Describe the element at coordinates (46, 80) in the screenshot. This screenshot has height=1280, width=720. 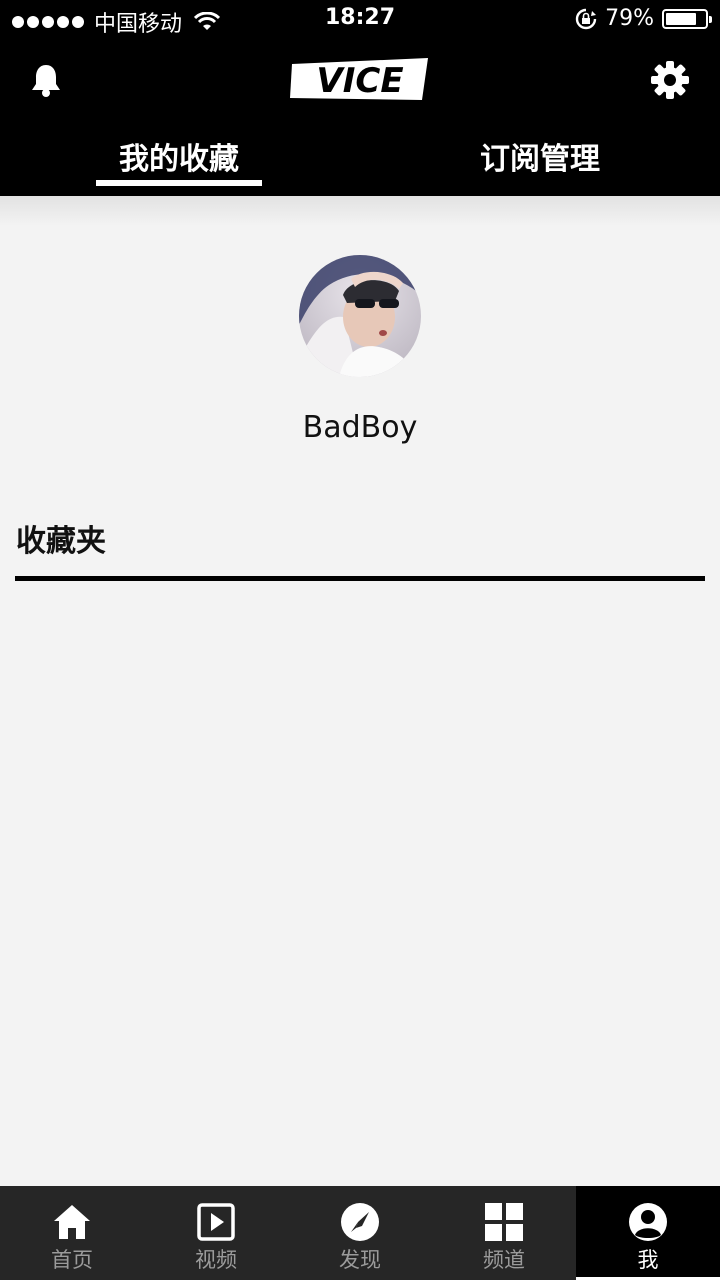
I see `bell-icon` at that location.